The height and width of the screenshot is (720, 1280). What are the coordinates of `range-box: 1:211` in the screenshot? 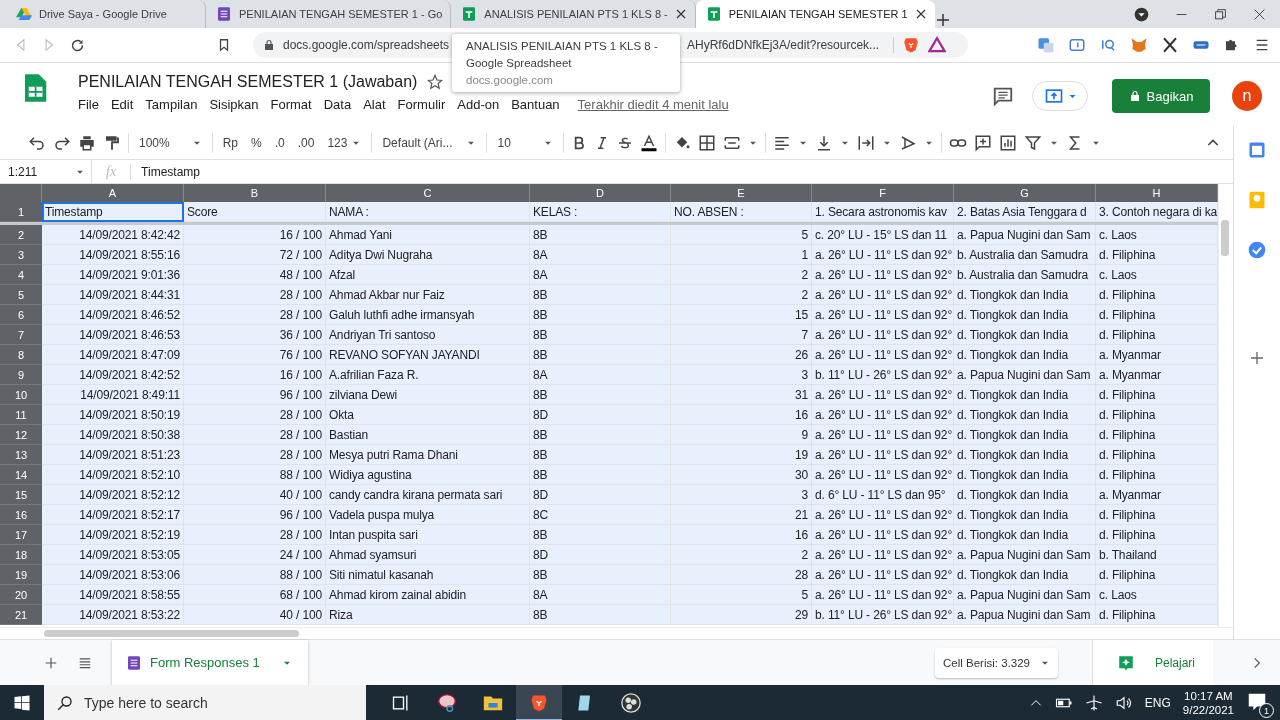 It's located at (46, 171).